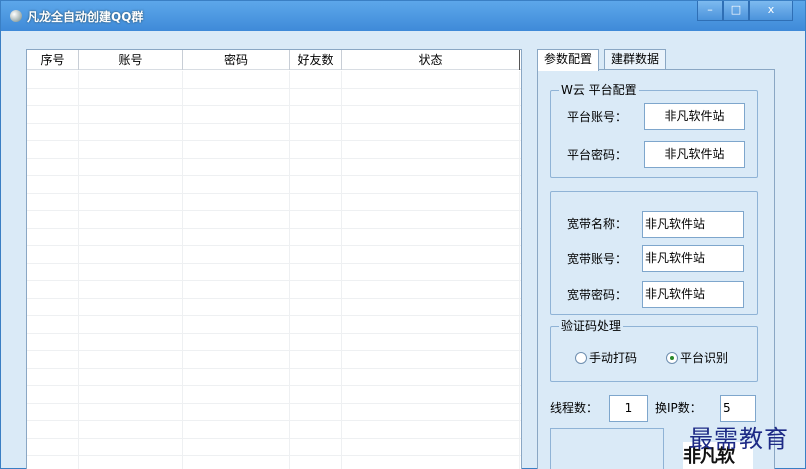  I want to click on platform-account-field: 非凡软件站, so click(694, 116).